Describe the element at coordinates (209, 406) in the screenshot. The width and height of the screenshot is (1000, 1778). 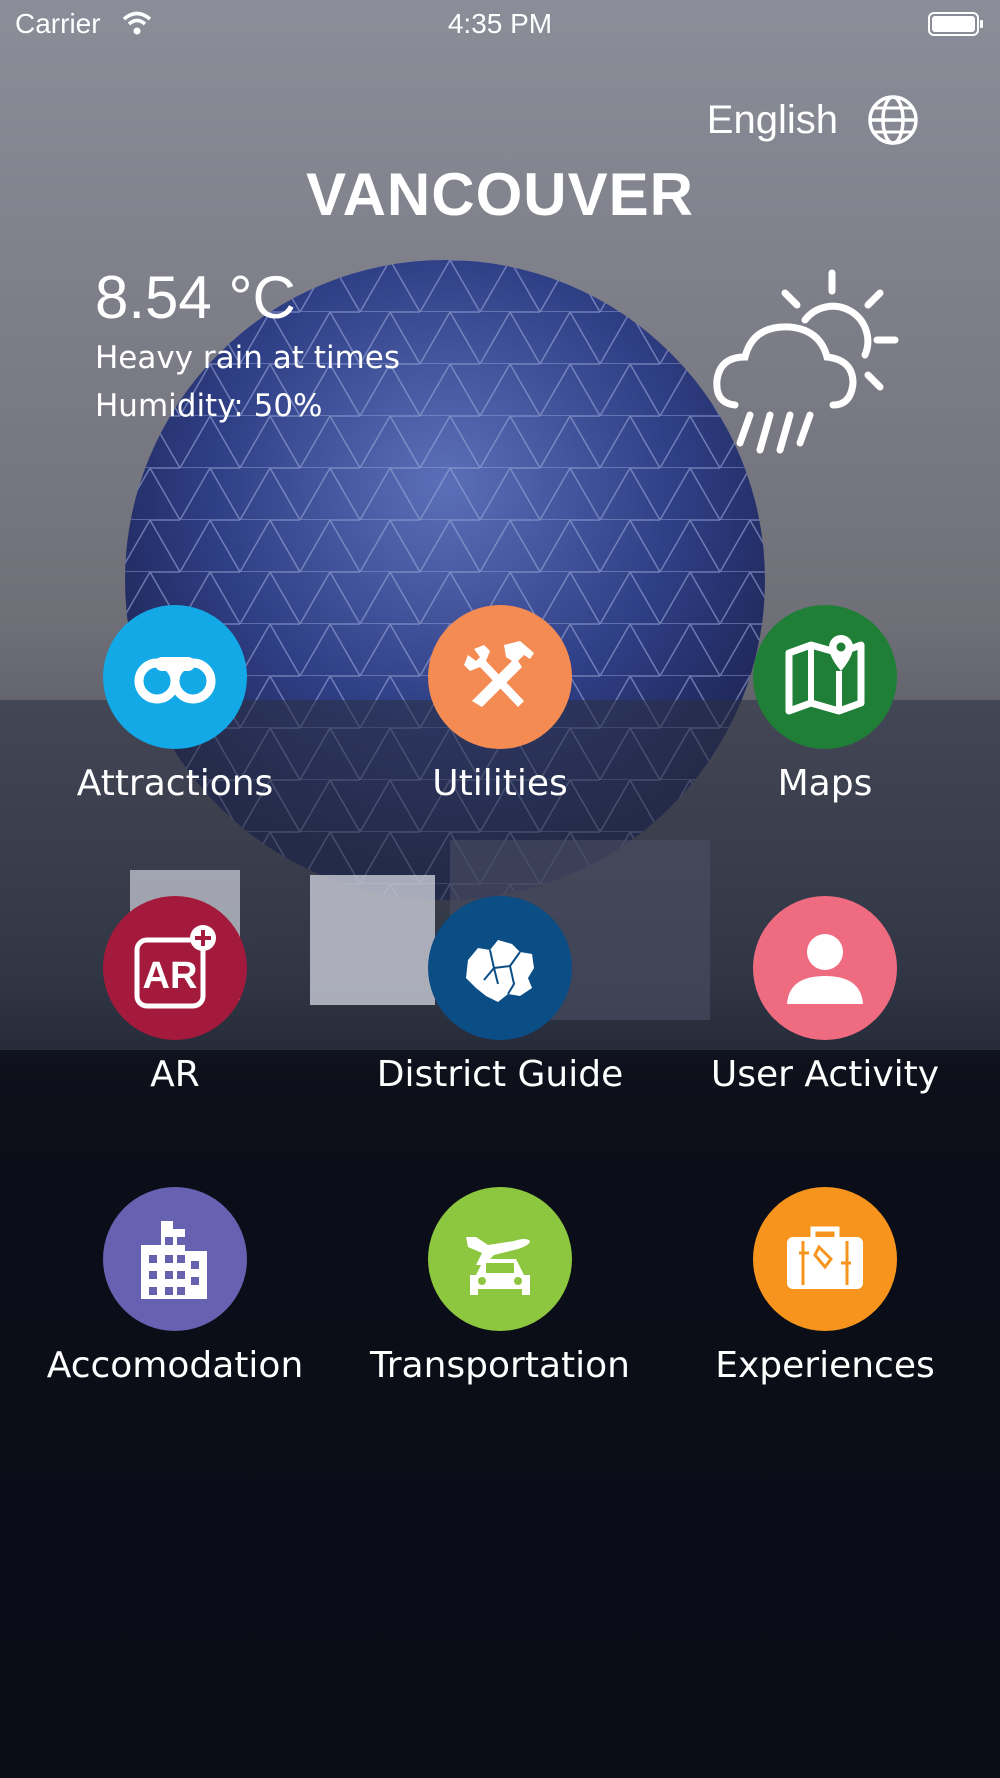
I see `humidity: Humidity: 50%` at that location.